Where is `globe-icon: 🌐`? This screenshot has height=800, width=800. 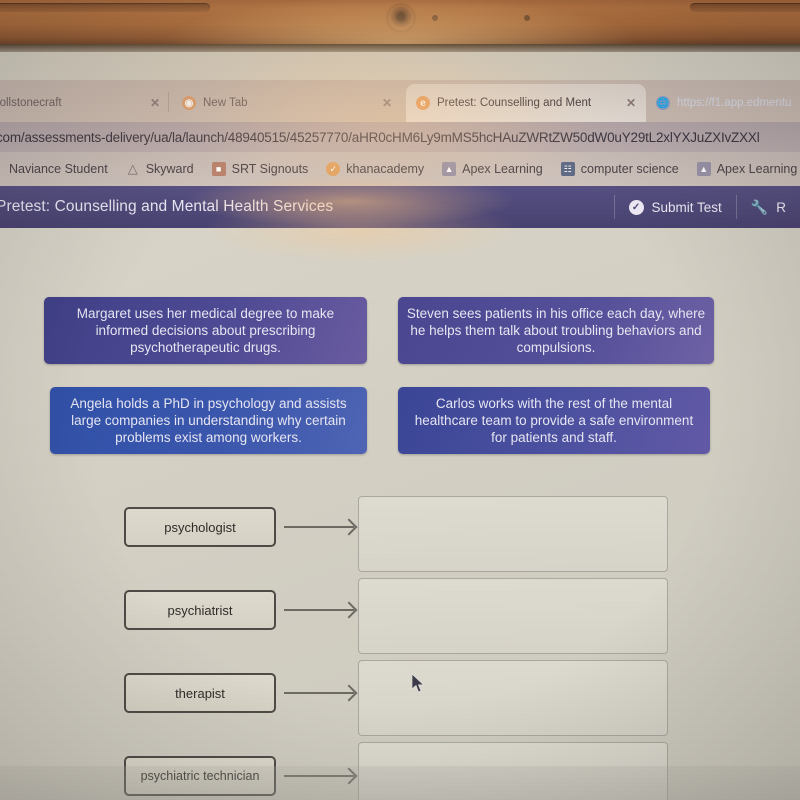 globe-icon: 🌐 is located at coordinates (663, 103).